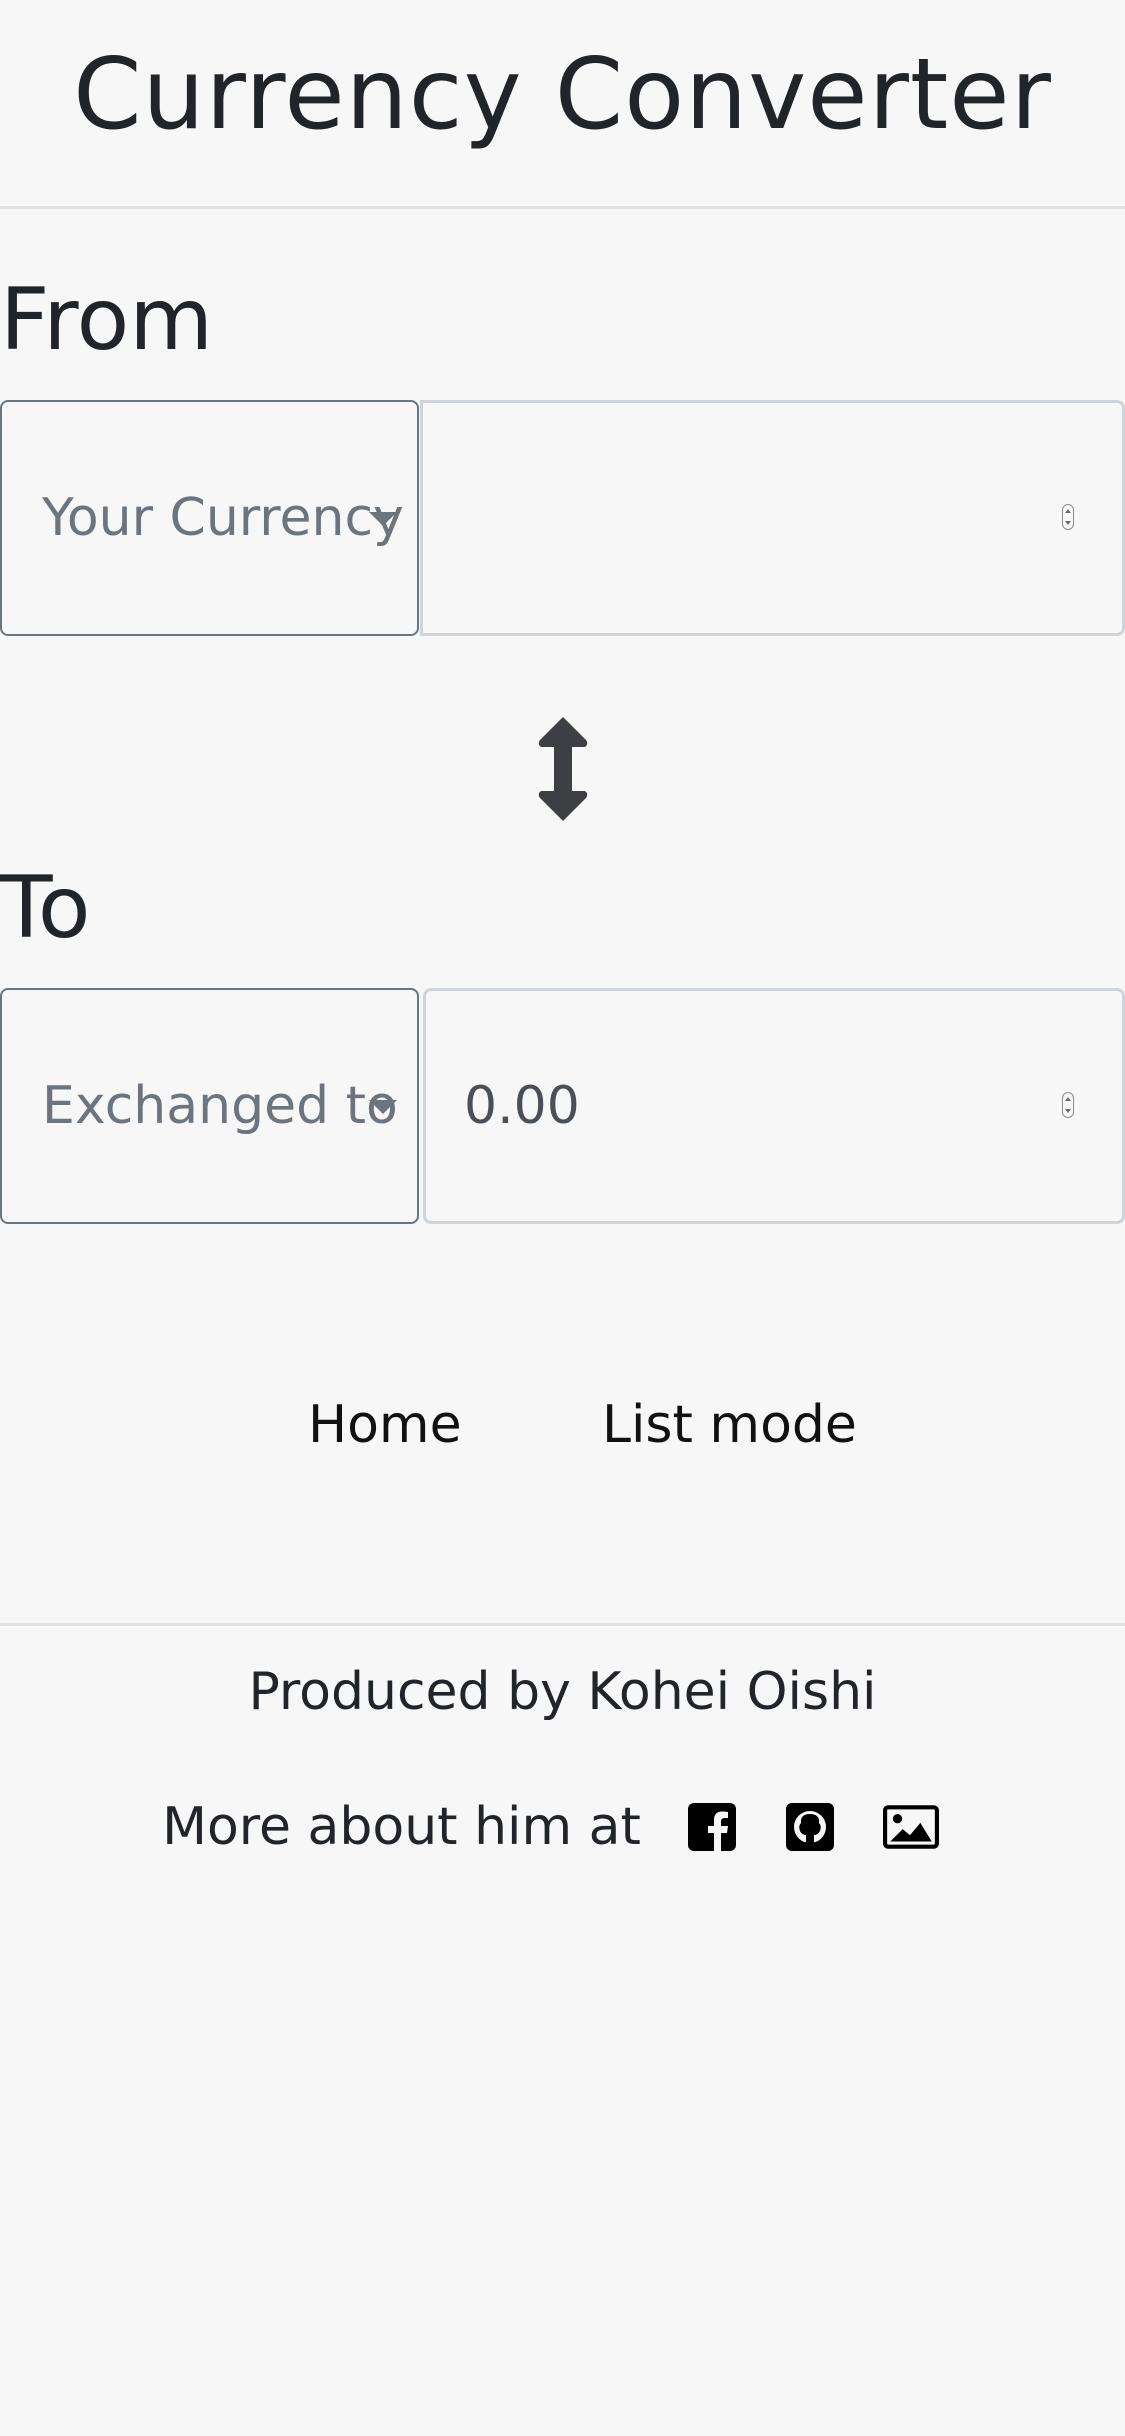 Image resolution: width=1125 pixels, height=2436 pixels. Describe the element at coordinates (385, 1425) in the screenshot. I see `nav-home-link: Home` at that location.